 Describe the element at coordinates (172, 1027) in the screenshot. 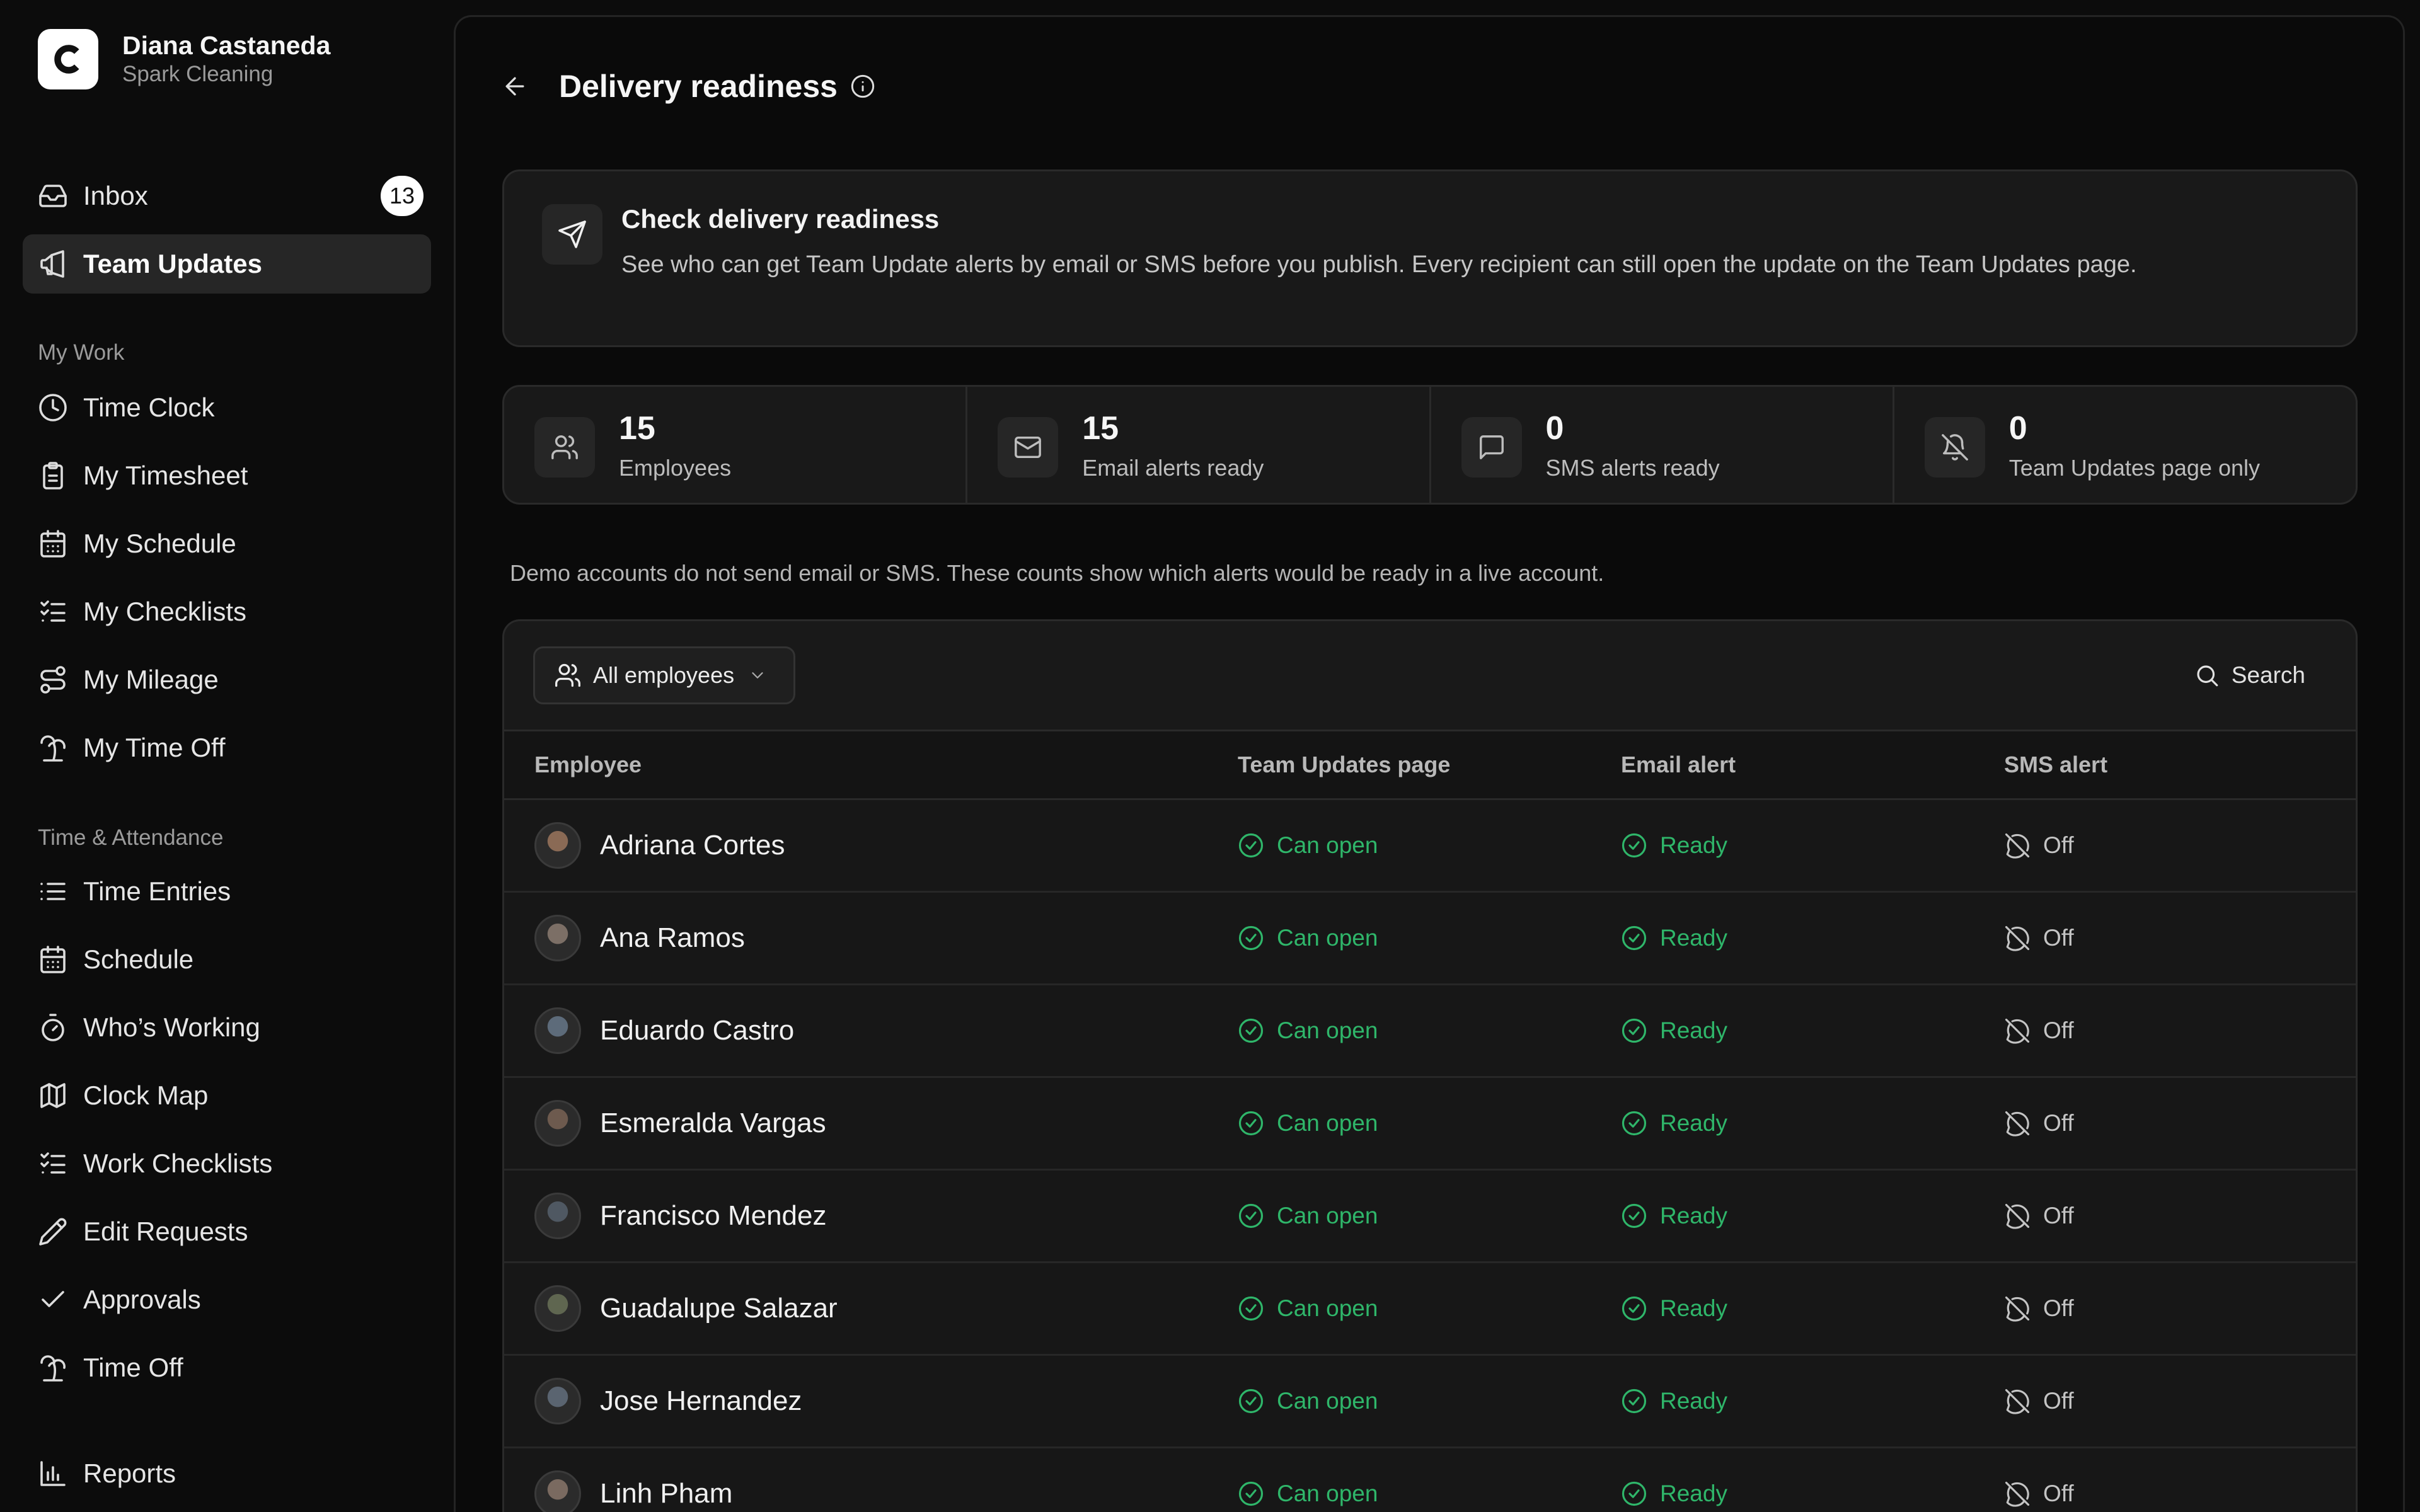

I see `nav-item-label: Who’s Working` at that location.